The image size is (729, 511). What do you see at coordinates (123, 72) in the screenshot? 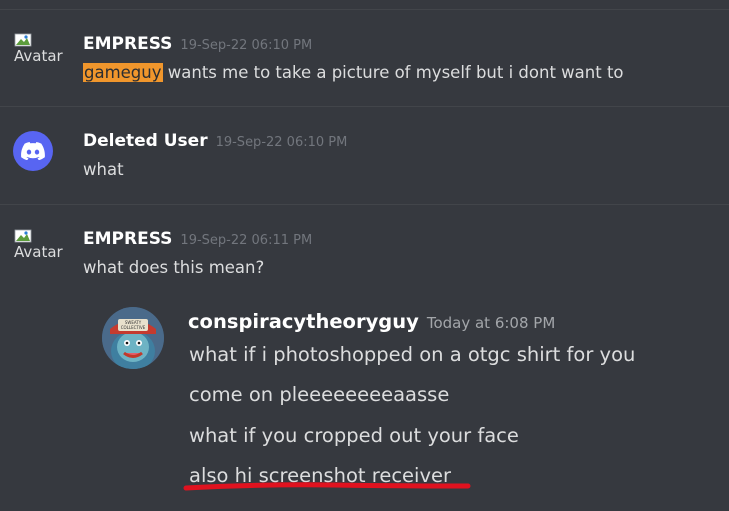
I see `user-mention: gameguy` at bounding box center [123, 72].